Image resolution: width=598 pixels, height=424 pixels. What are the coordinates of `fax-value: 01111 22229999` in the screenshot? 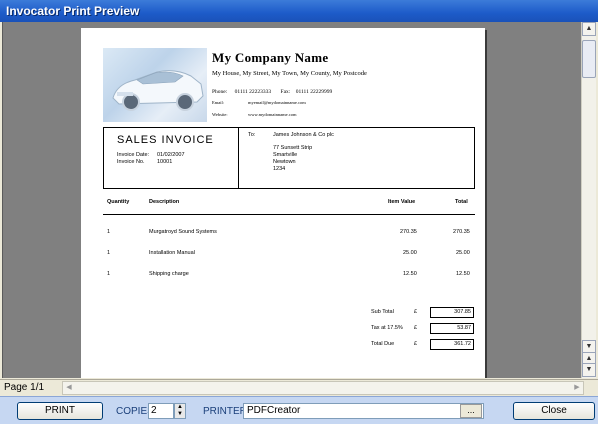 It's located at (314, 92).